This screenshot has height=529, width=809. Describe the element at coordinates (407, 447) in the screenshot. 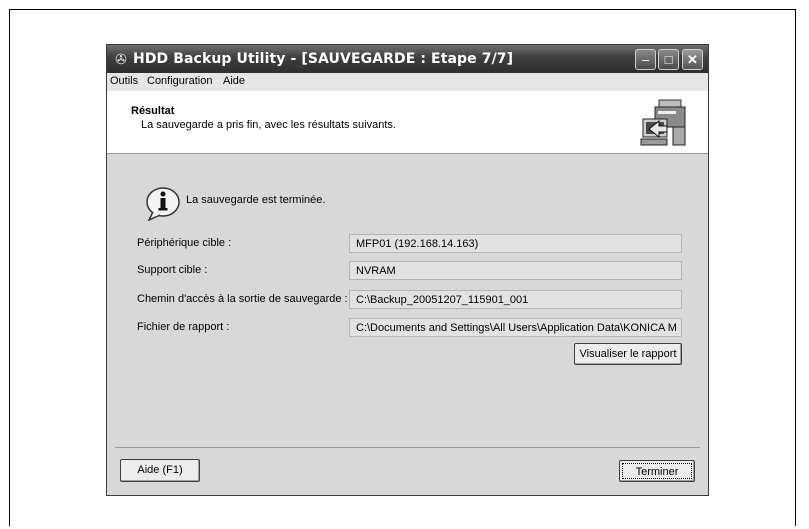

I see `footer-divider` at that location.